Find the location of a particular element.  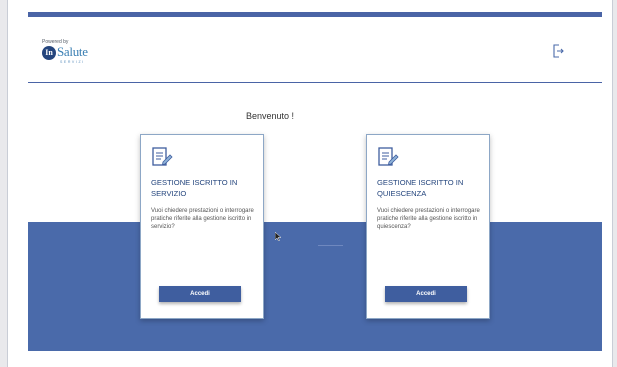

logo-wordmark: Salute is located at coordinates (72, 51).